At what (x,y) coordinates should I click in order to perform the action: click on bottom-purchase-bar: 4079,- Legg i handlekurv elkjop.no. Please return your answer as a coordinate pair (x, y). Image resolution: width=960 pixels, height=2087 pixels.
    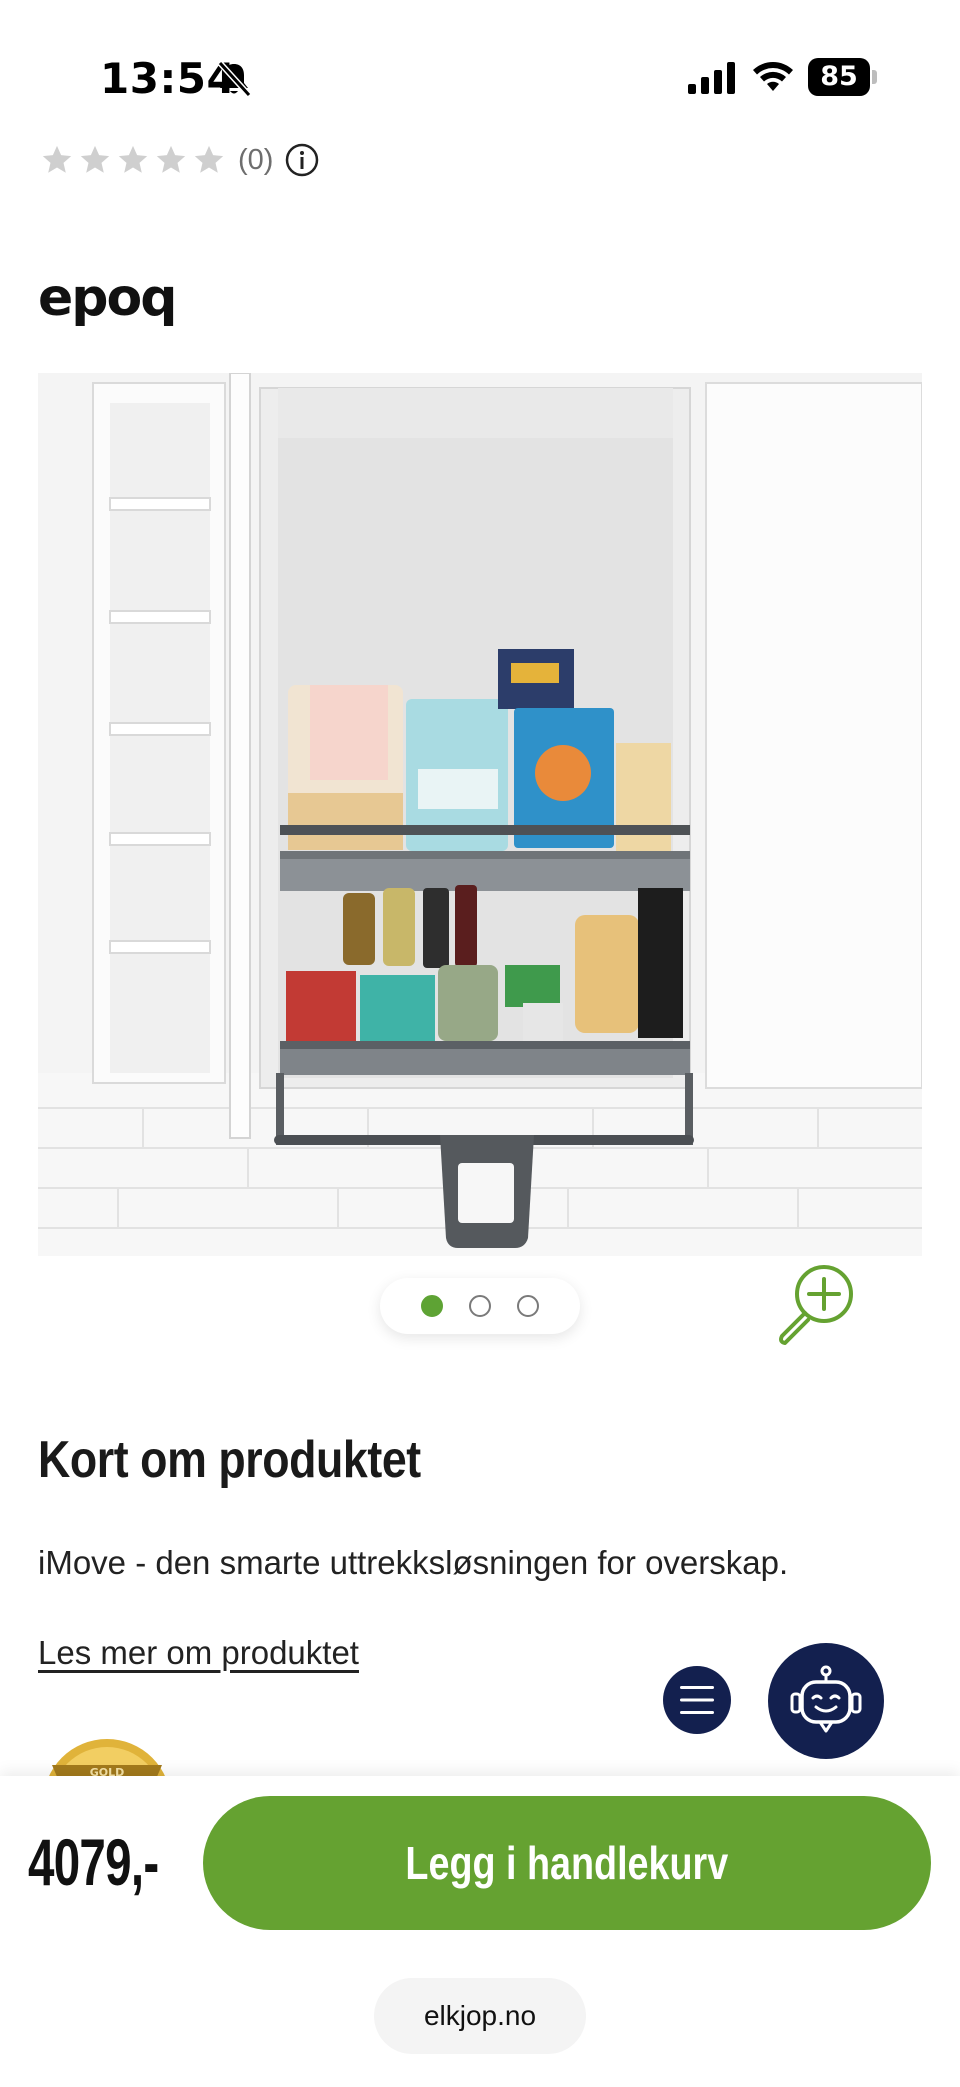
    Looking at the image, I should click on (480, 1931).